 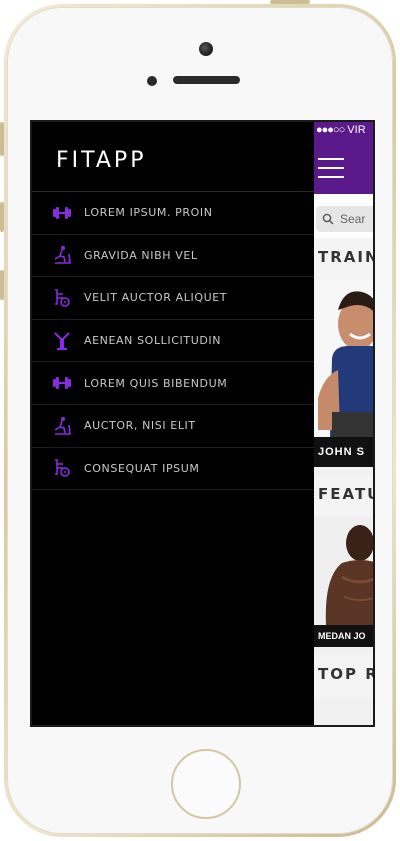 I want to click on menu-item-label: CONSEQUAT IPSUM, so click(x=142, y=468).